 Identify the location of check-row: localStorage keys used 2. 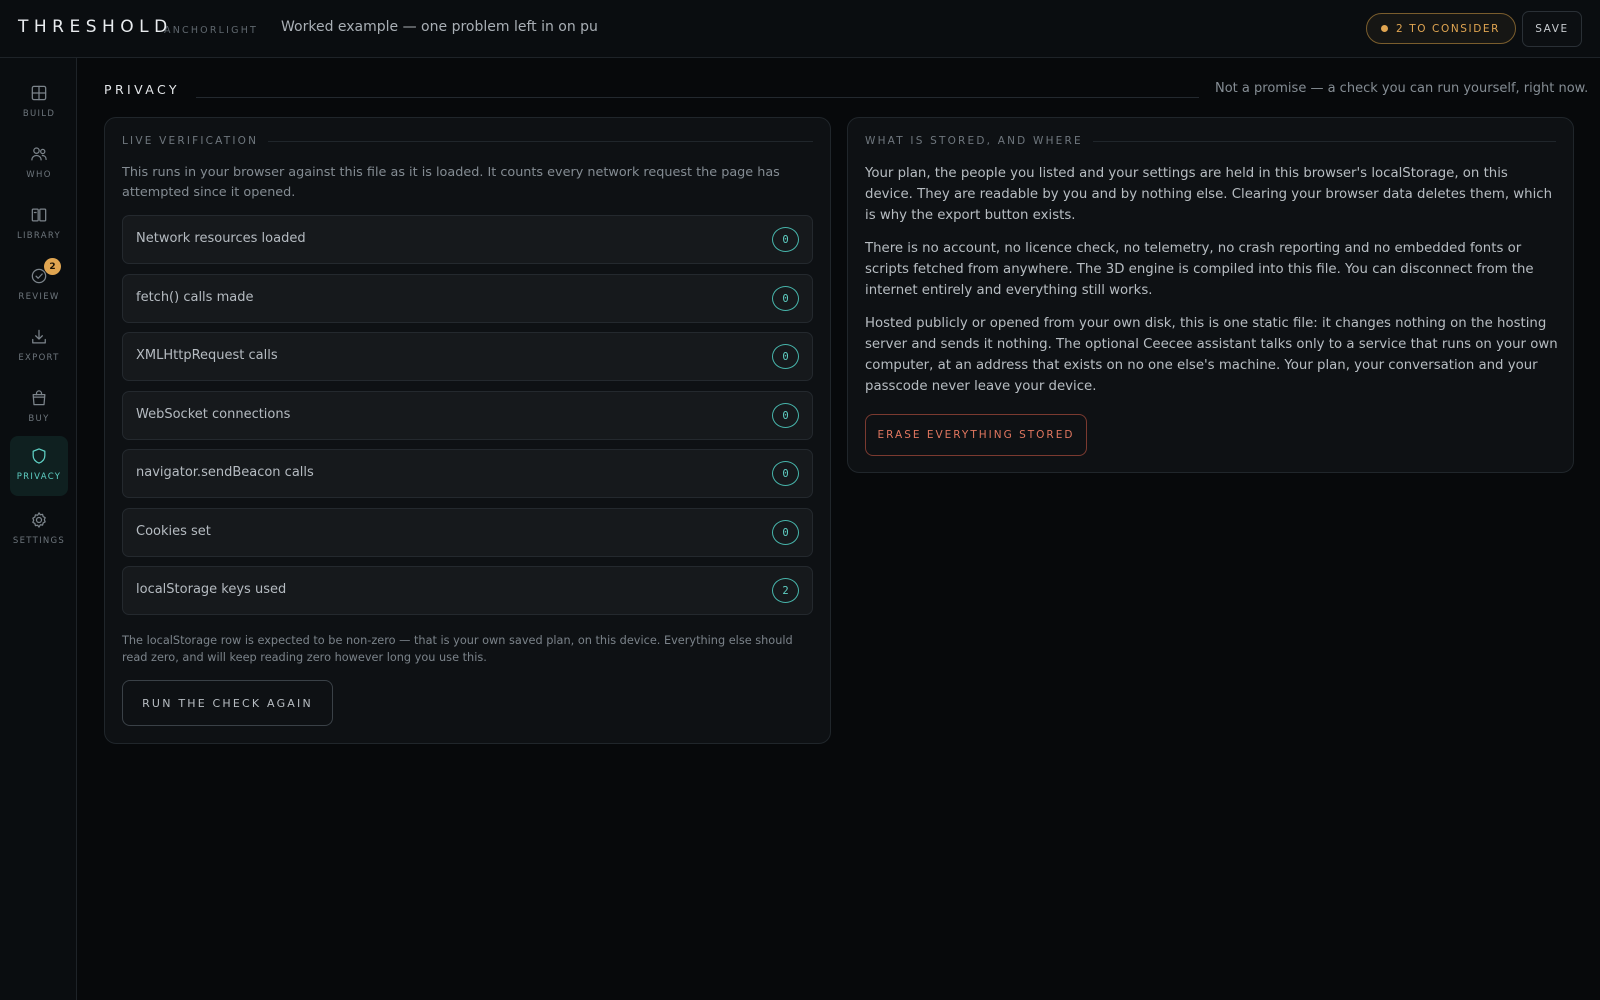
(467, 590).